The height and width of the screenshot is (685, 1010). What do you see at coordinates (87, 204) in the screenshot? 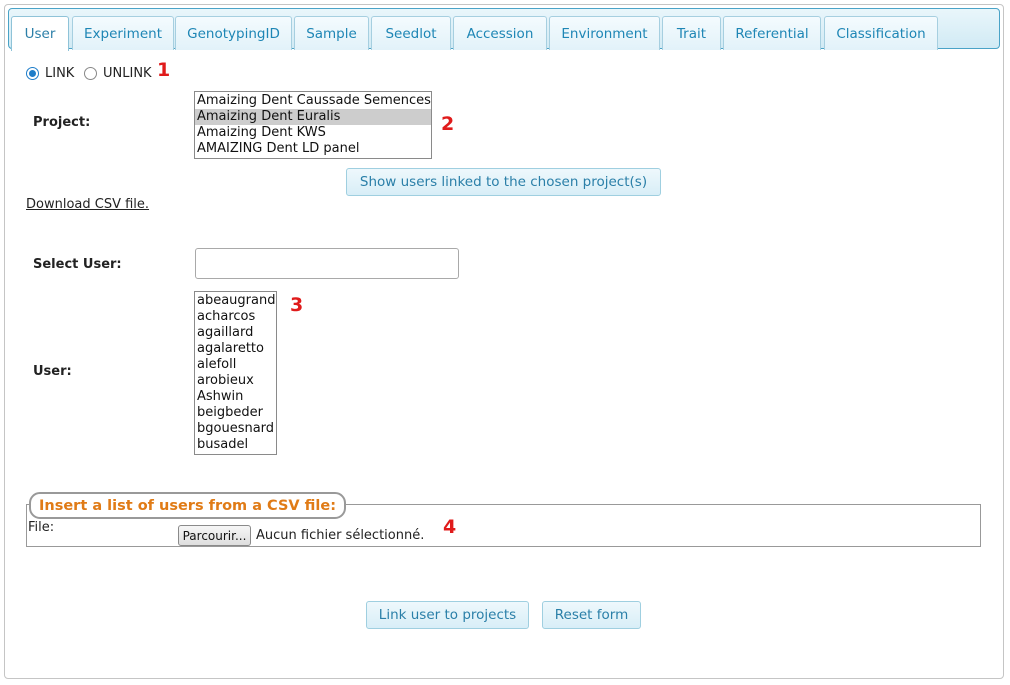
I see `download-csv-link: Download CSV file.` at bounding box center [87, 204].